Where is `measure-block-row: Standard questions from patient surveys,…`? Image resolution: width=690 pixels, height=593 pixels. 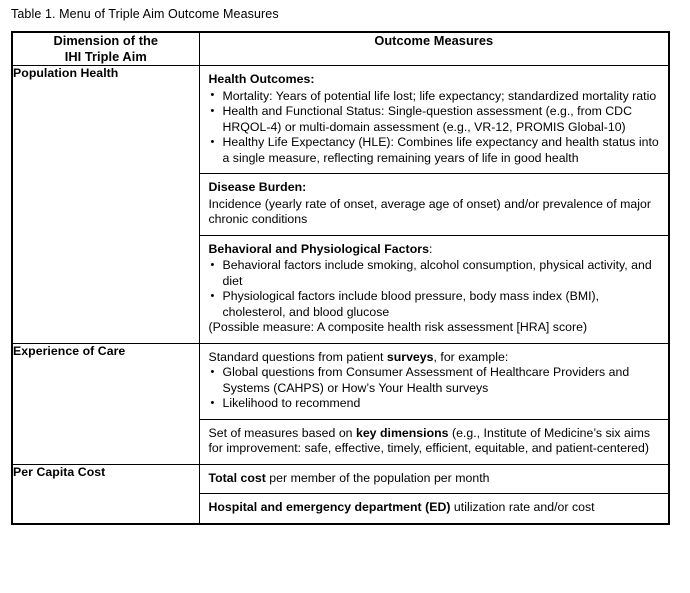
measure-block-row: Standard questions from patient surveys,… is located at coordinates (433, 381).